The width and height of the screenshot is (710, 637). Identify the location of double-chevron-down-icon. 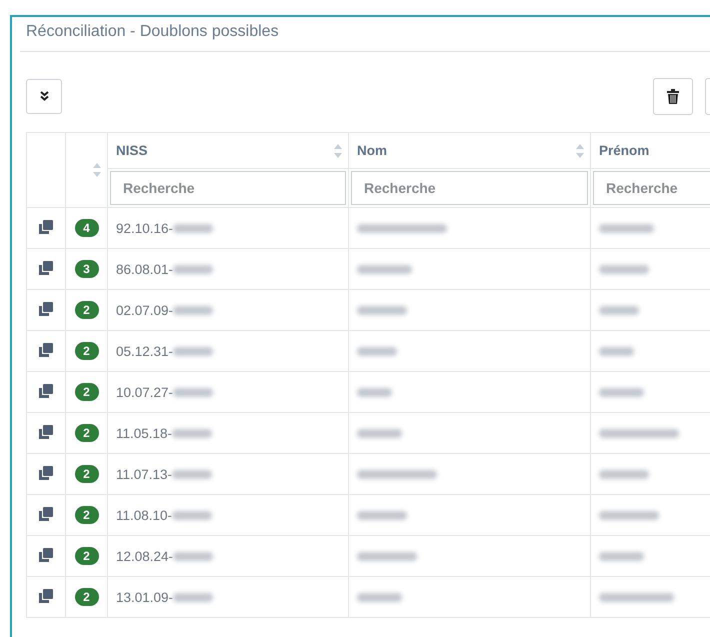
(44, 96).